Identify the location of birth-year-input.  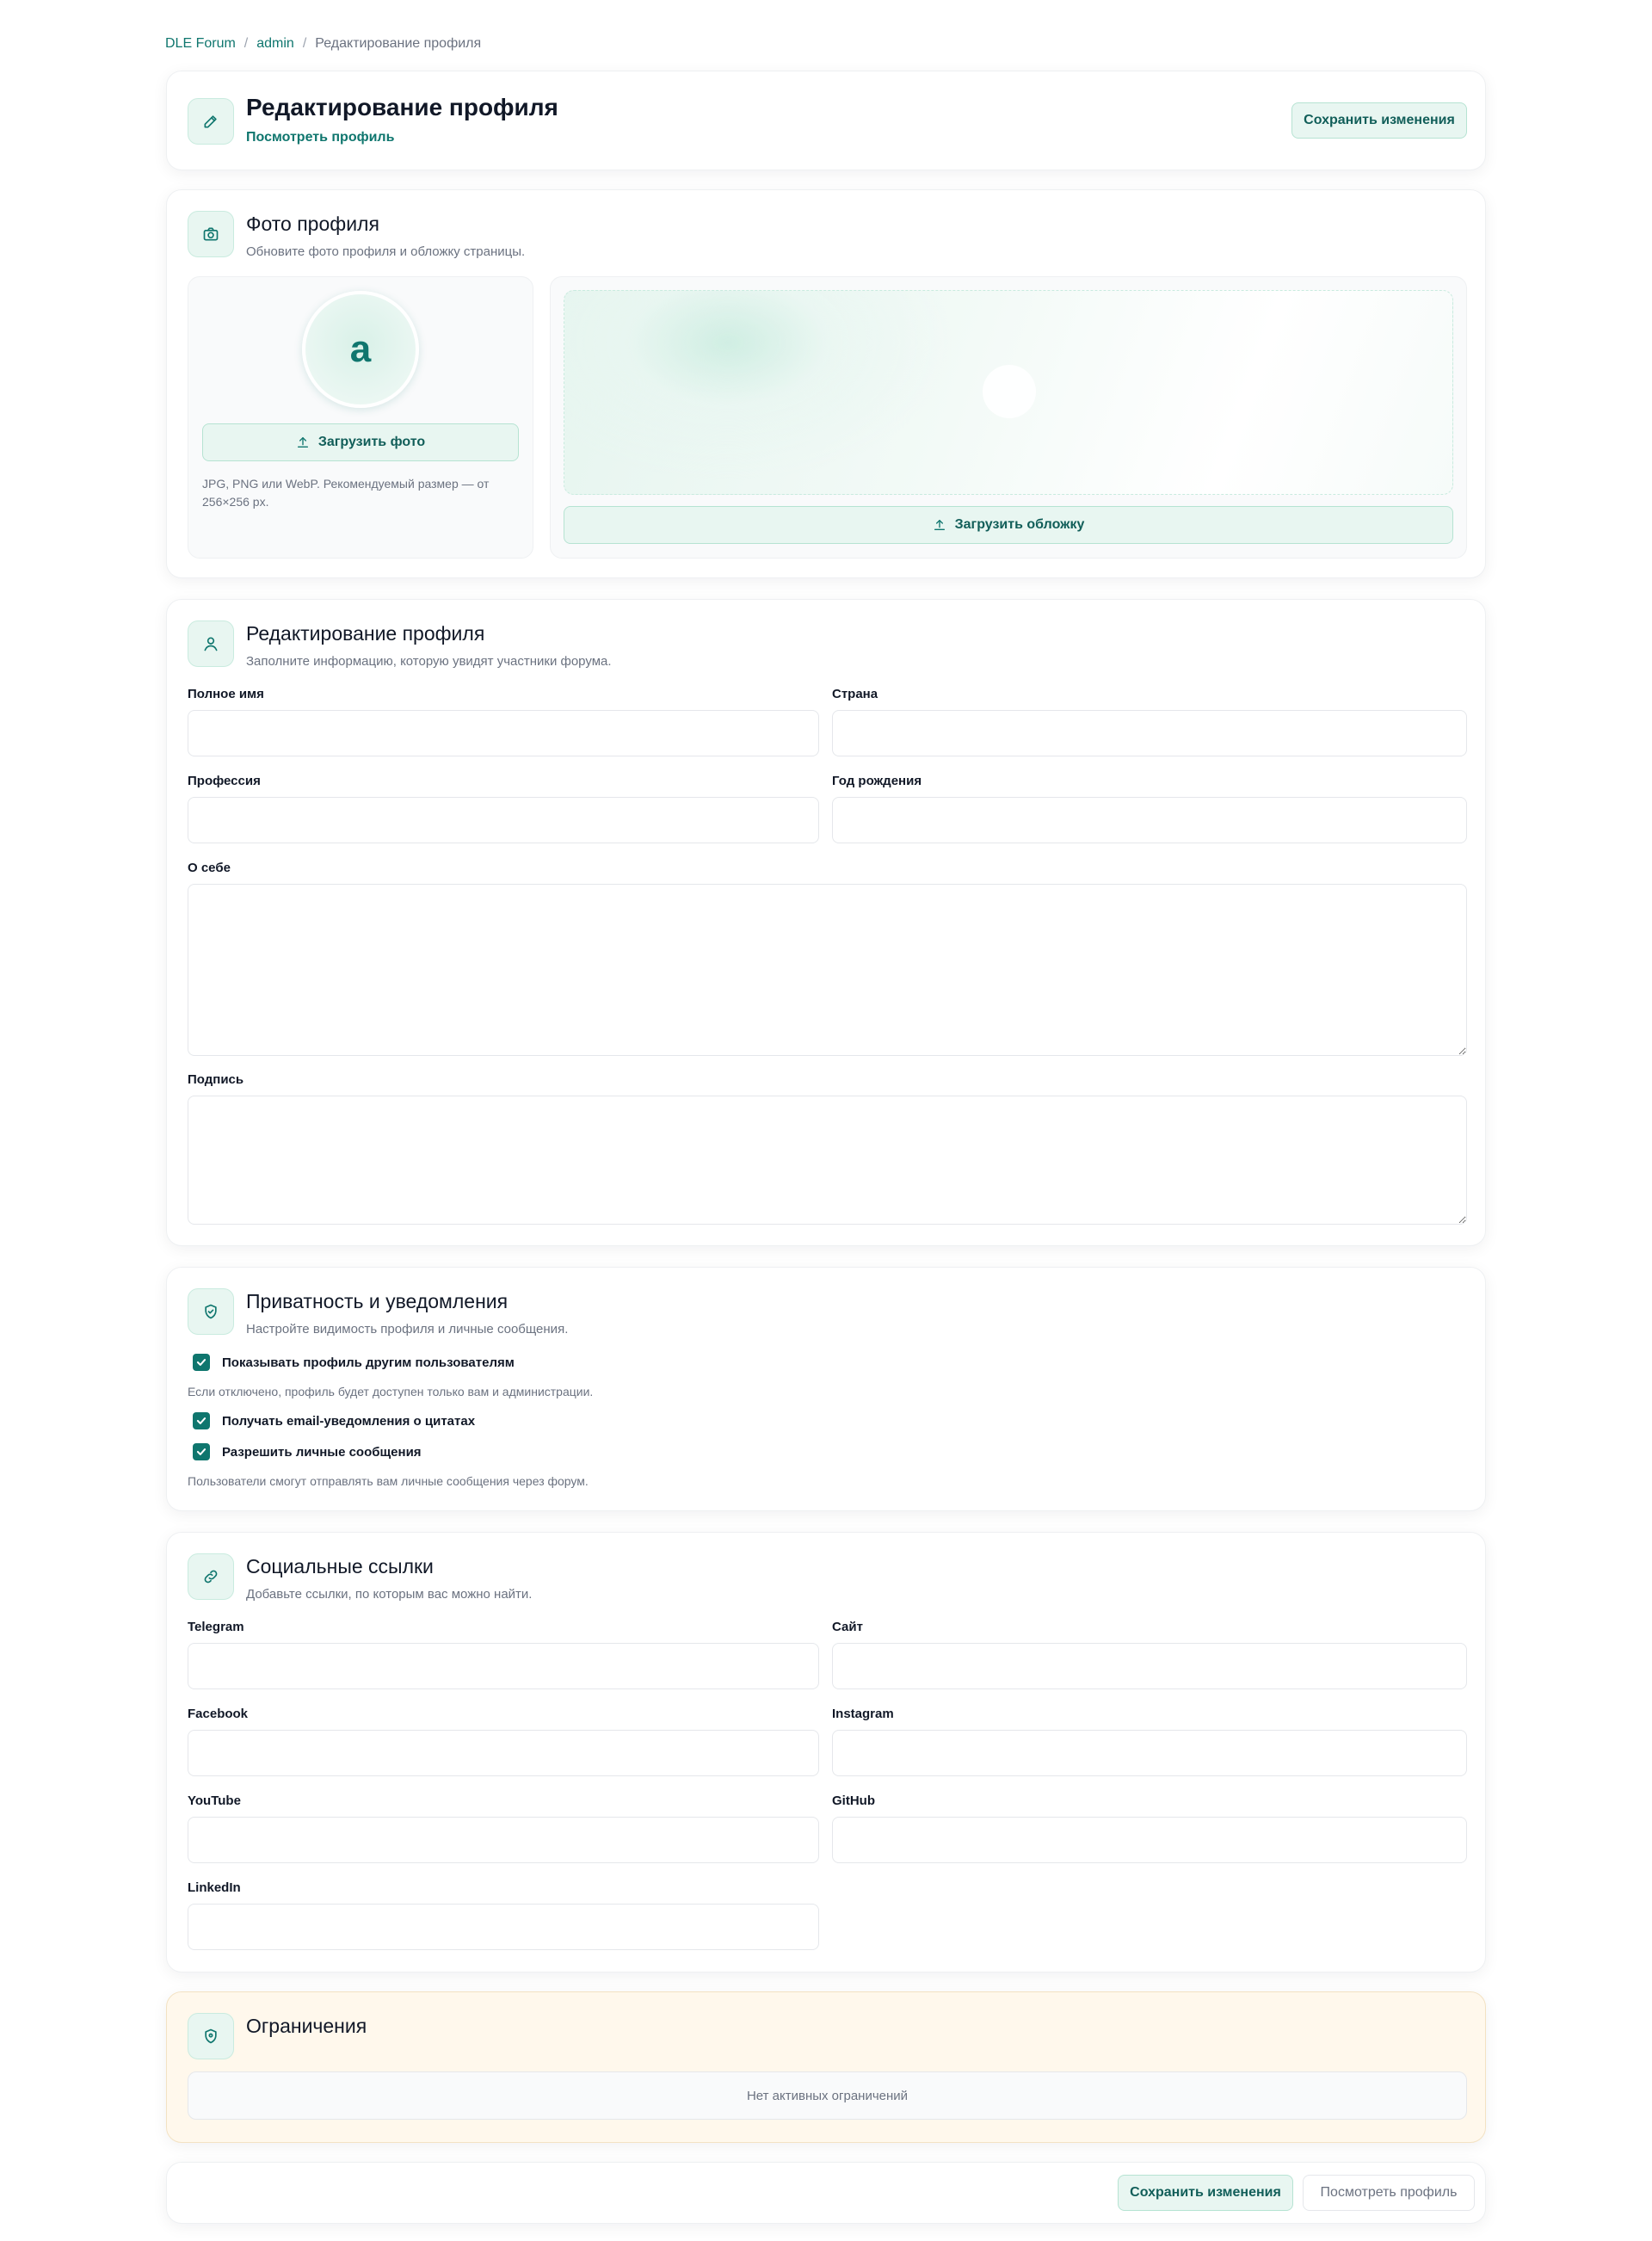
(1149, 820).